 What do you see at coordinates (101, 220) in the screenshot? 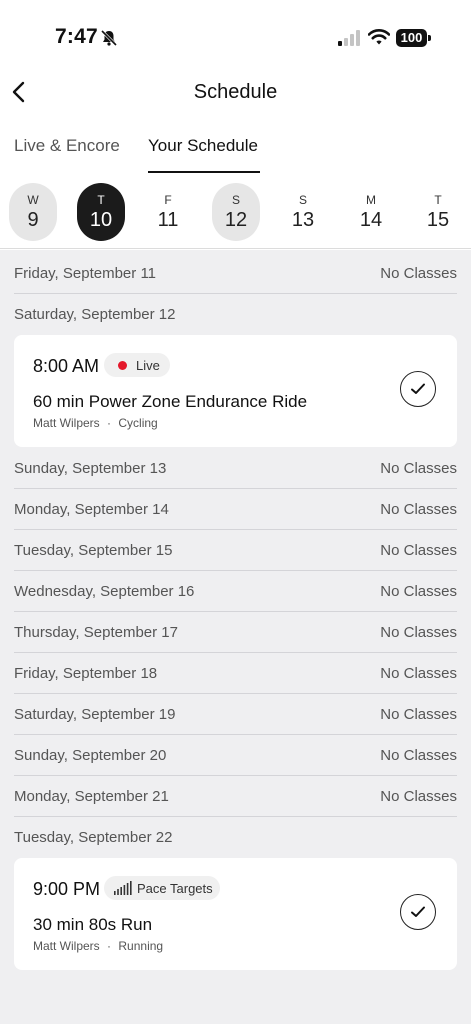
I see `day-number: 10` at bounding box center [101, 220].